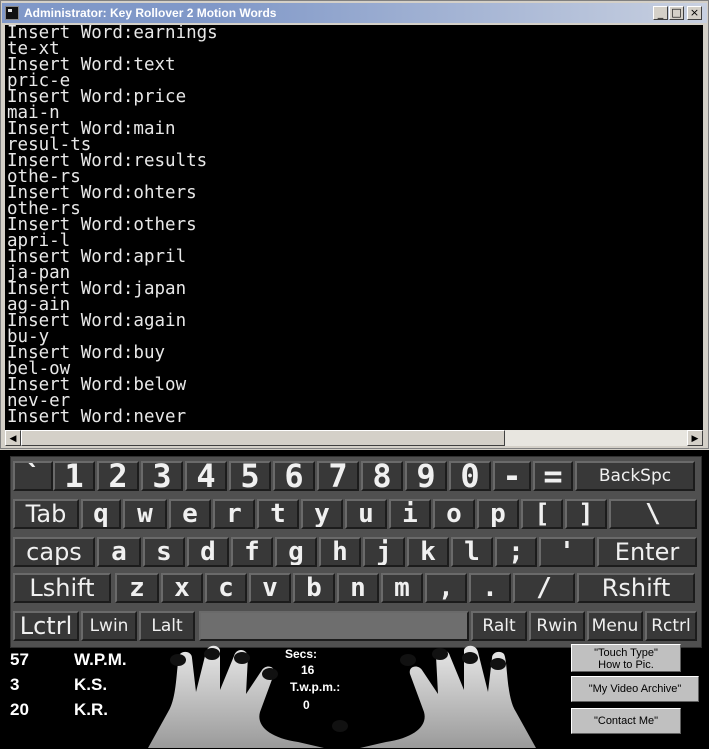 This screenshot has height=749, width=709. I want to click on ks-label: K.S., so click(91, 684).